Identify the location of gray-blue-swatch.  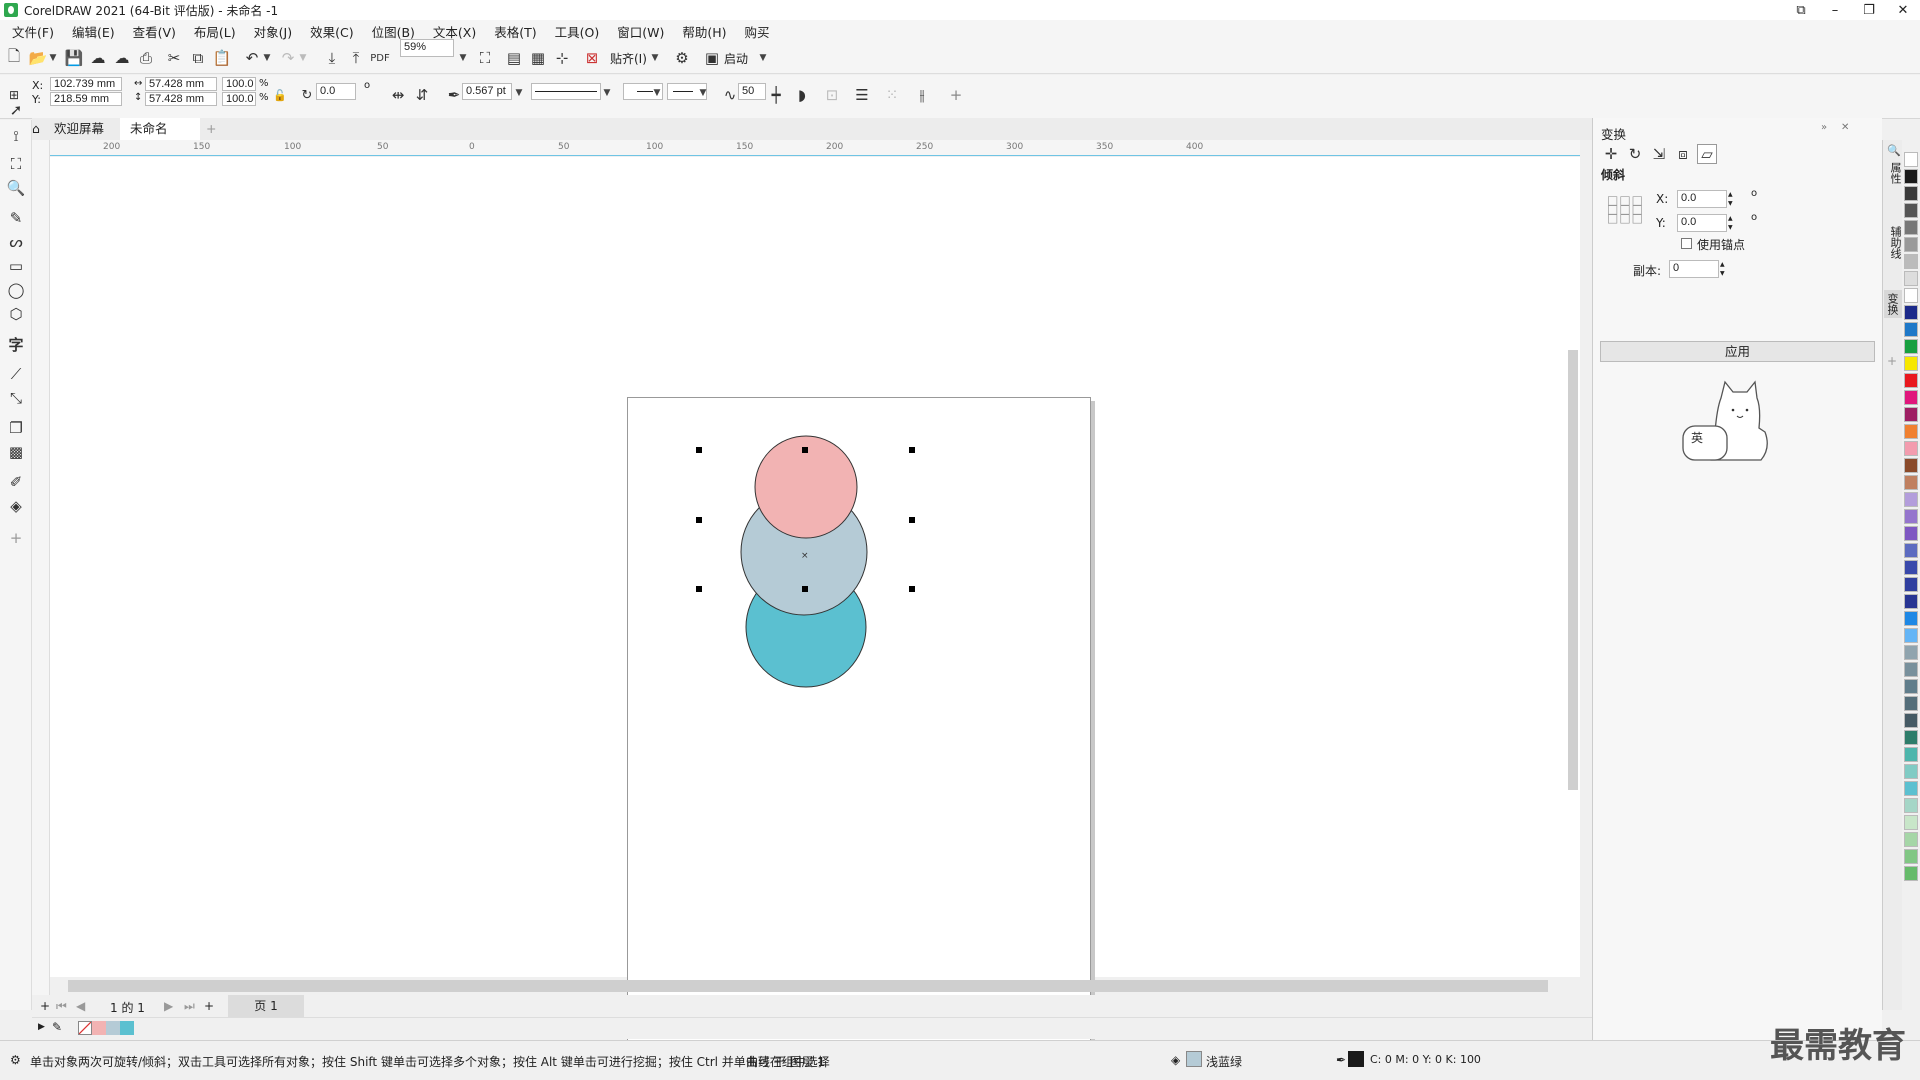
(113, 1028).